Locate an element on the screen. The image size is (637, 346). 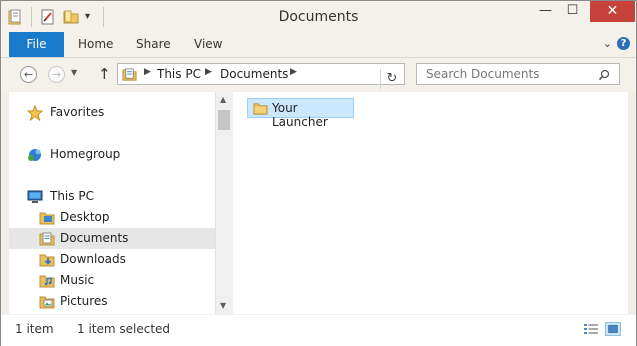
sidebar-item-favorites: Favorites is located at coordinates (112, 112).